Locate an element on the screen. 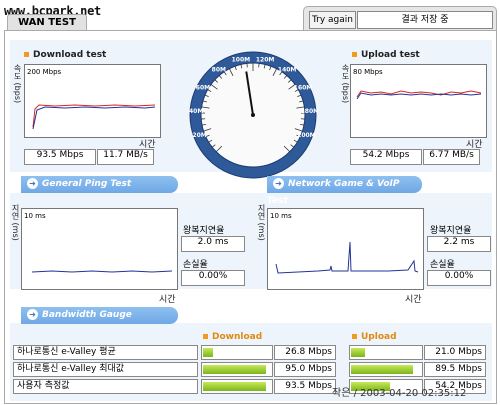 Image resolution: width=500 pixels, height=405 pixels. ping-loss-value: 0.00% is located at coordinates (213, 278).